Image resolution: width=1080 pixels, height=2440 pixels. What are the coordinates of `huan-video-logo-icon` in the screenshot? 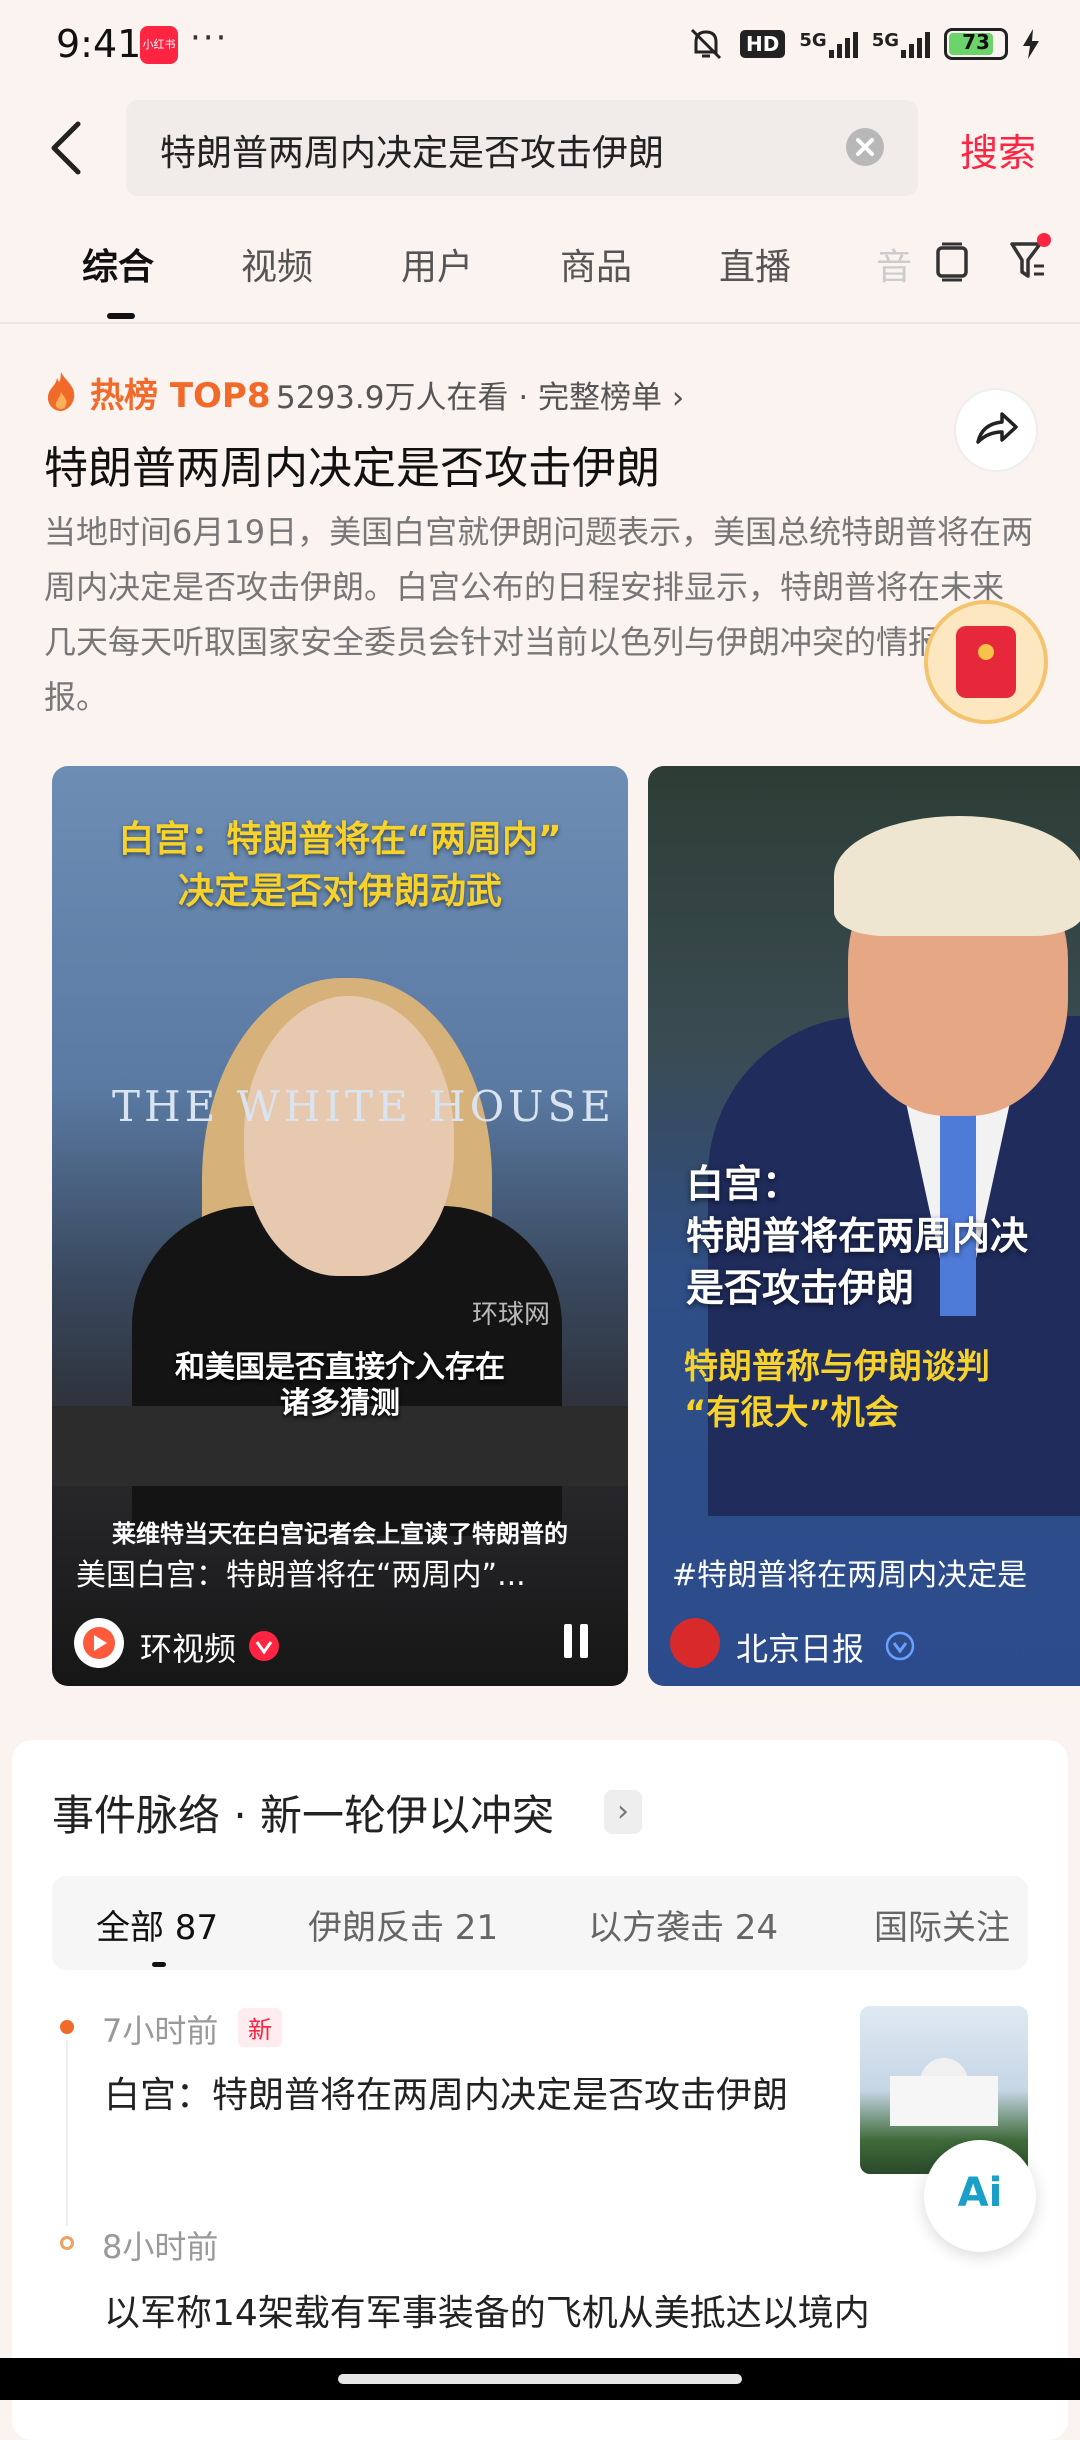 It's located at (99, 1643).